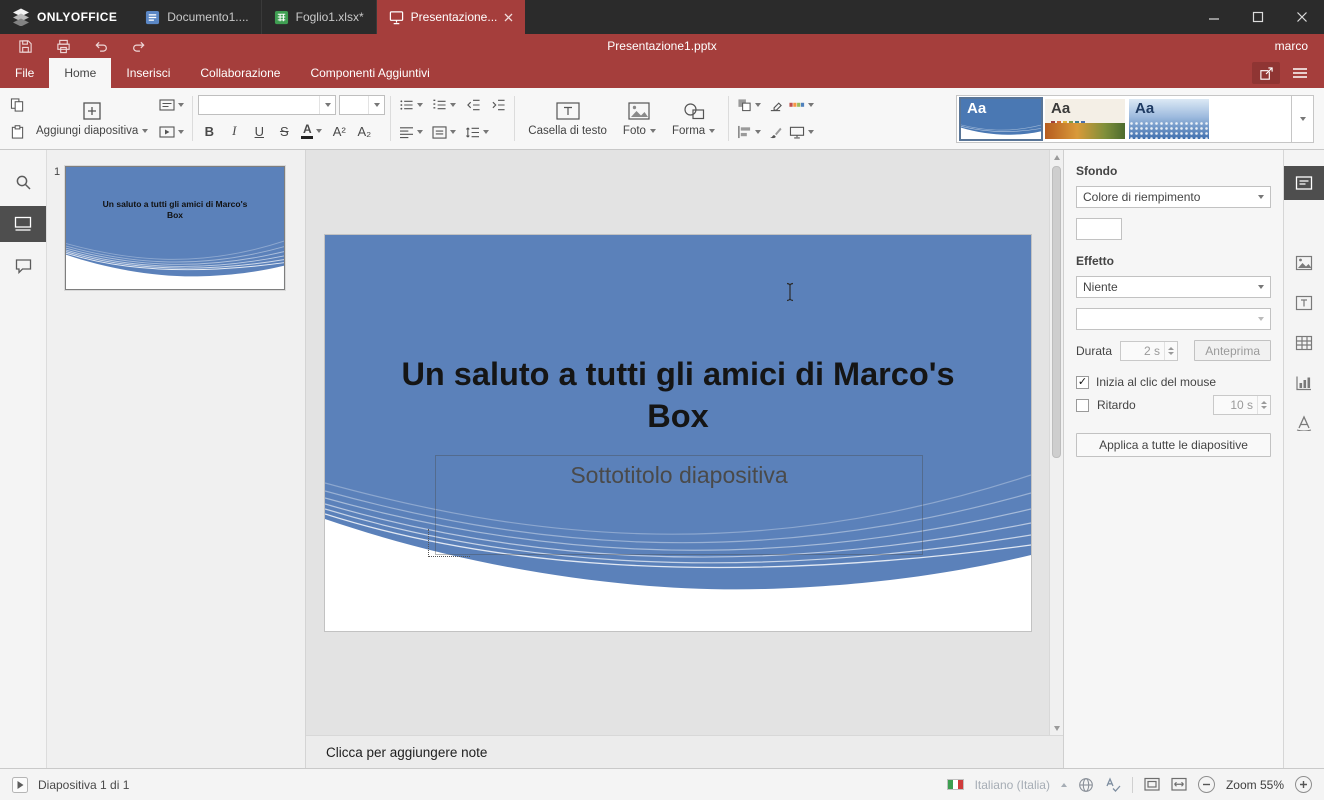 The image size is (1324, 800). What do you see at coordinates (209, 131) in the screenshot?
I see `bold-button: B` at bounding box center [209, 131].